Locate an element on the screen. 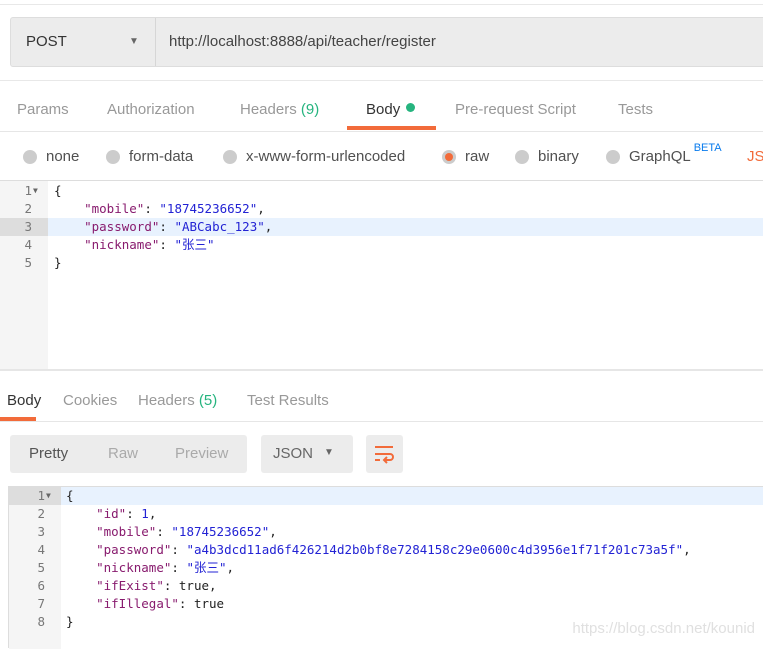  json-punctuation: : true is located at coordinates (201, 603).